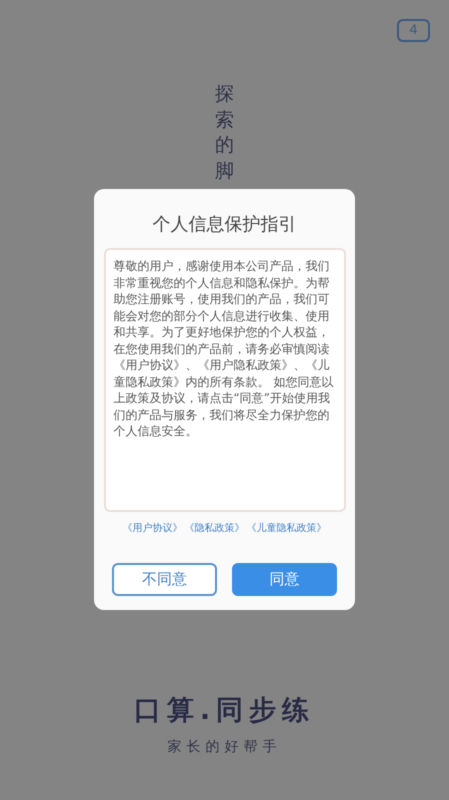  What do you see at coordinates (224, 349) in the screenshot?
I see `agreement-text: 尊敬的用户，感谢使用本公司产品，我们非常重视您的个人信息和隐私保护。为帮助您注册账号，使用我们的产品，我们可能会对您的部分个人信息进行收集、使用和共享。为了更好地保护您的个人权益，在您使用我们的产品前，请务必审慎阅读《用户协议》、《用户隐私政策》、《儿童隐私政策》内的所有条款。 如您同意以上政策及协议，请点击“同意”开始使用我们的产品与服务，我们将尽全力保护您的个人信息安全。` at bounding box center [224, 349].